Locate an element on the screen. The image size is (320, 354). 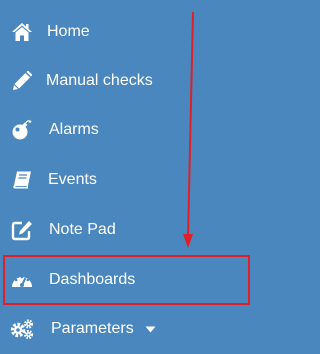
menu-item-dashboards: Dashboards is located at coordinates (128, 280).